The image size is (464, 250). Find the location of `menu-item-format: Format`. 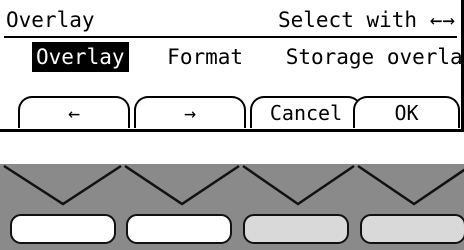

menu-item-format: Format is located at coordinates (205, 57).